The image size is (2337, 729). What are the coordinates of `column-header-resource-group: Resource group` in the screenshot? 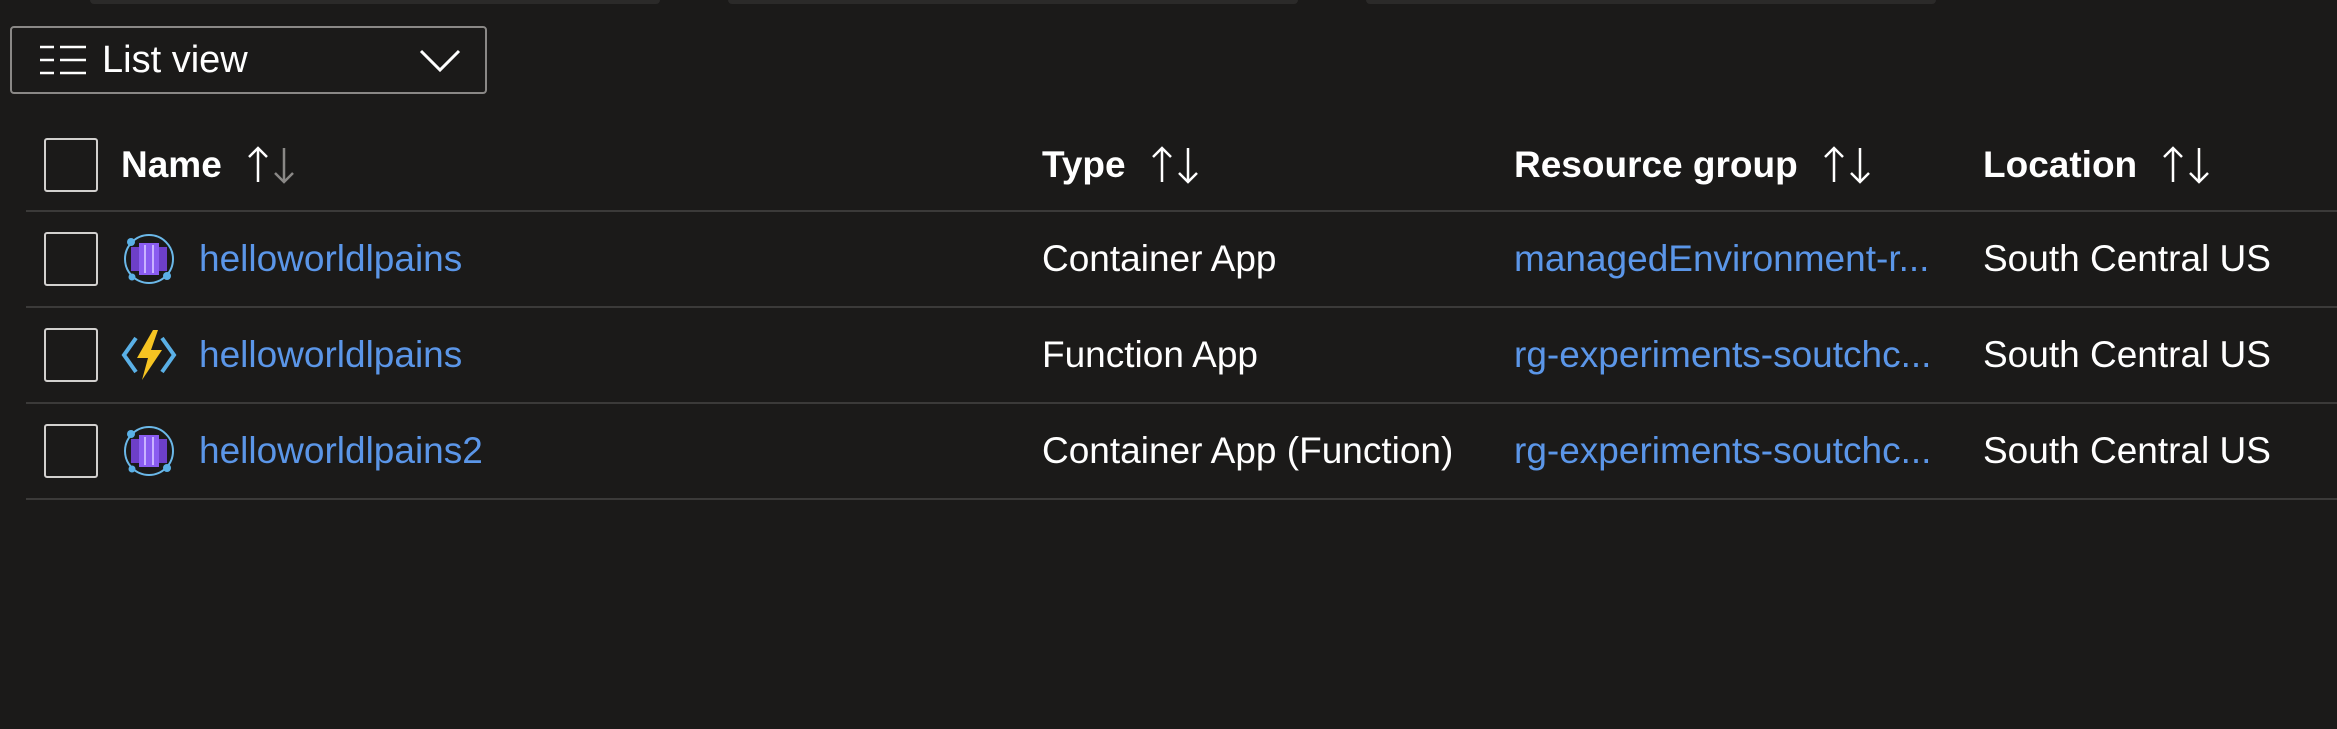 It's located at (1695, 165).